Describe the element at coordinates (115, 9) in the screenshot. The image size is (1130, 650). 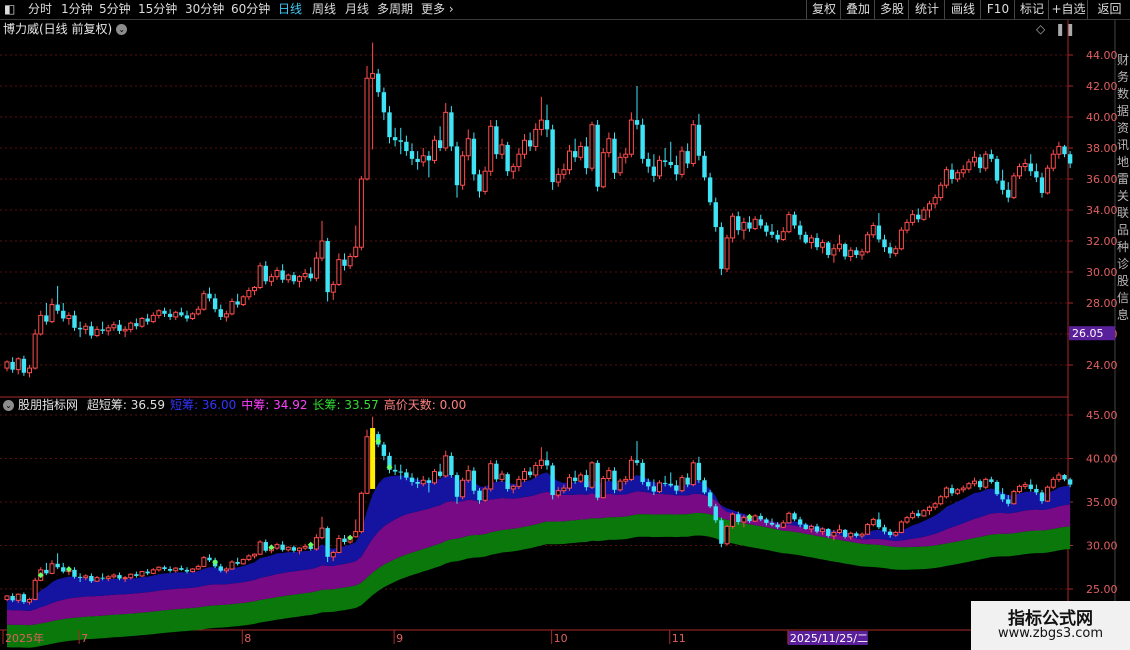
I see `period-tab-2: 5分钟` at that location.